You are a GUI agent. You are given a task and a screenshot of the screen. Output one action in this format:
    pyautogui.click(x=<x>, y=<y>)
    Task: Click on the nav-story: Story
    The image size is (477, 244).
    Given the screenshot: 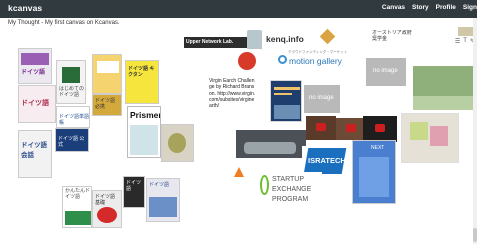 What is the action you would take?
    pyautogui.click(x=420, y=7)
    